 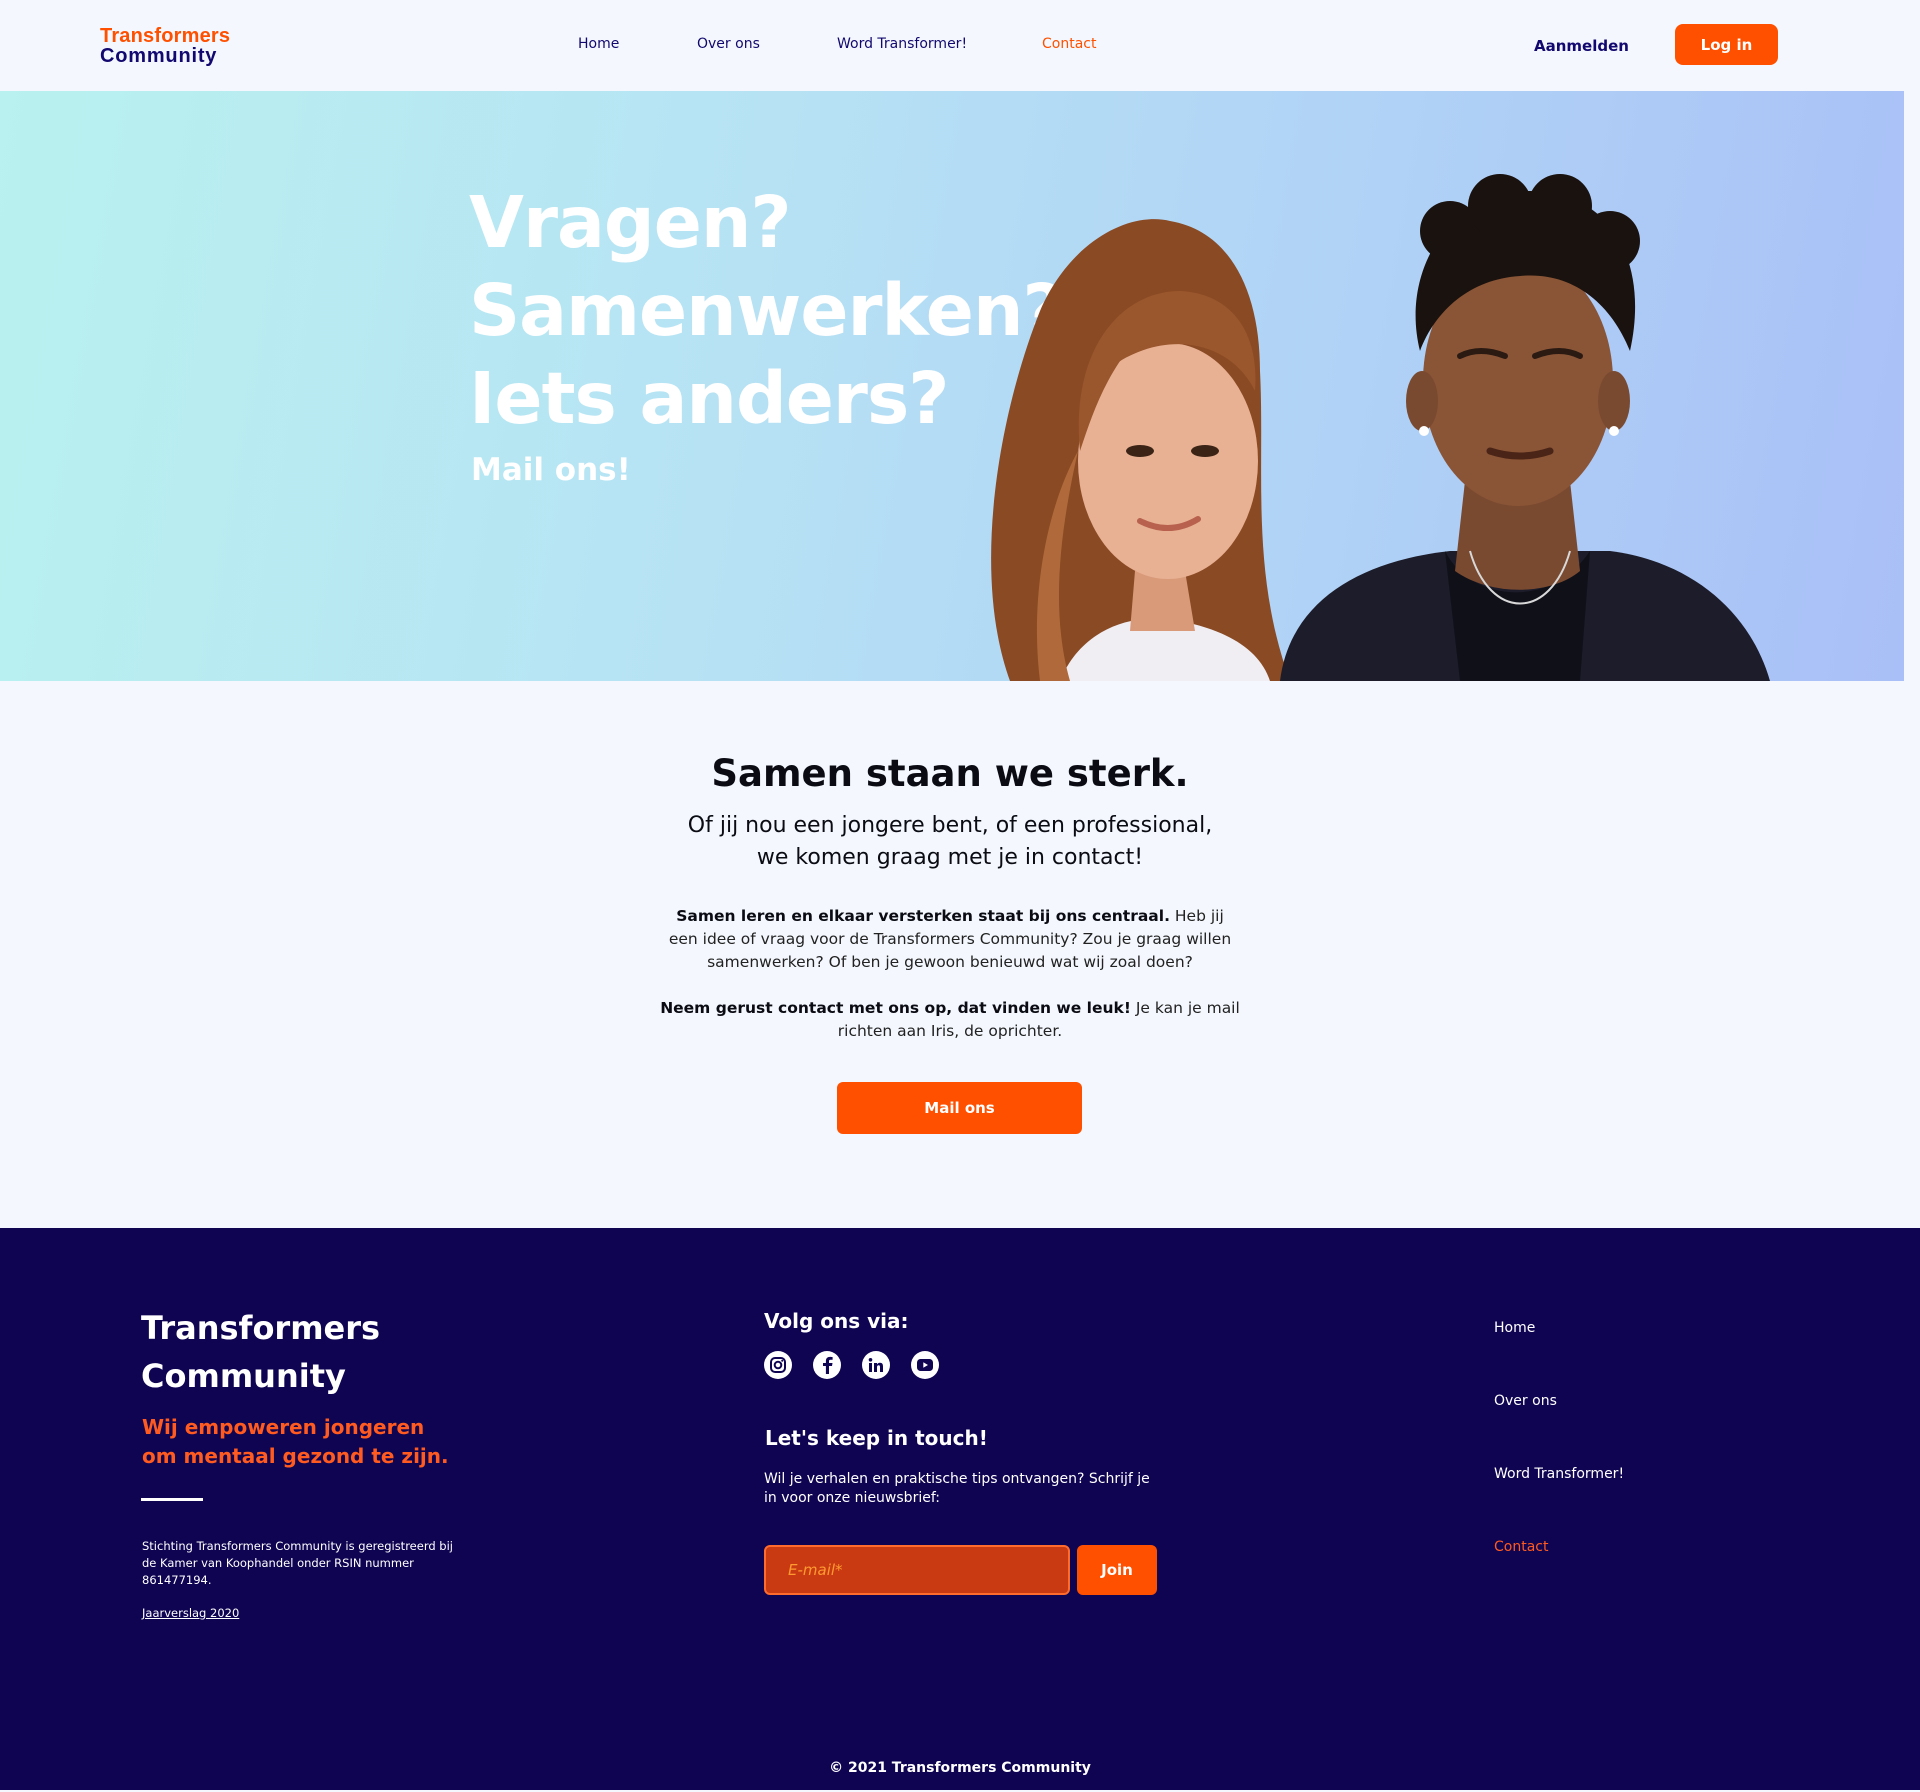 I want to click on nav-over-ons: Over ons, so click(x=728, y=44).